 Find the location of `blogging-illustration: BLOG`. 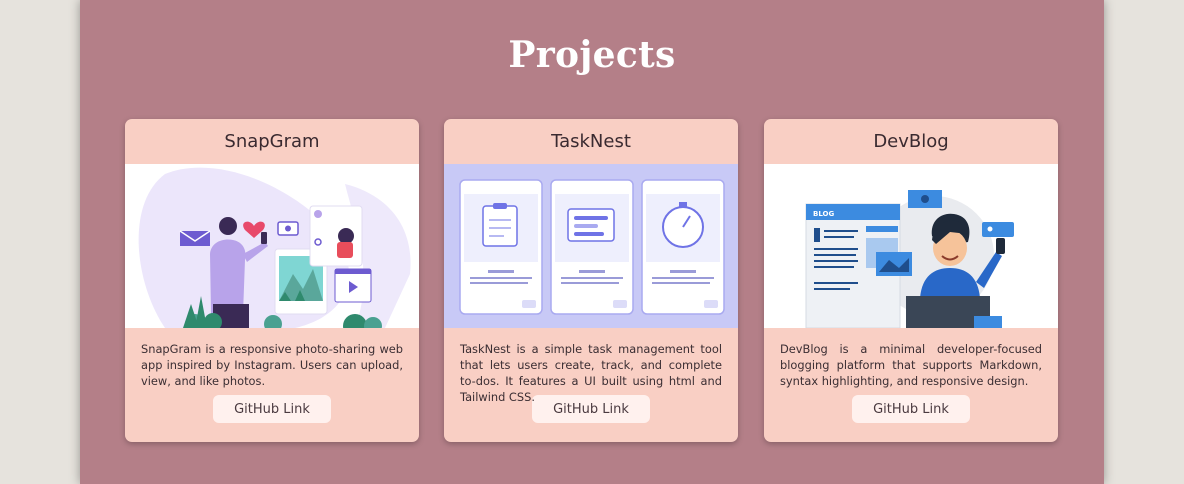

blogging-illustration: BLOG is located at coordinates (911, 246).